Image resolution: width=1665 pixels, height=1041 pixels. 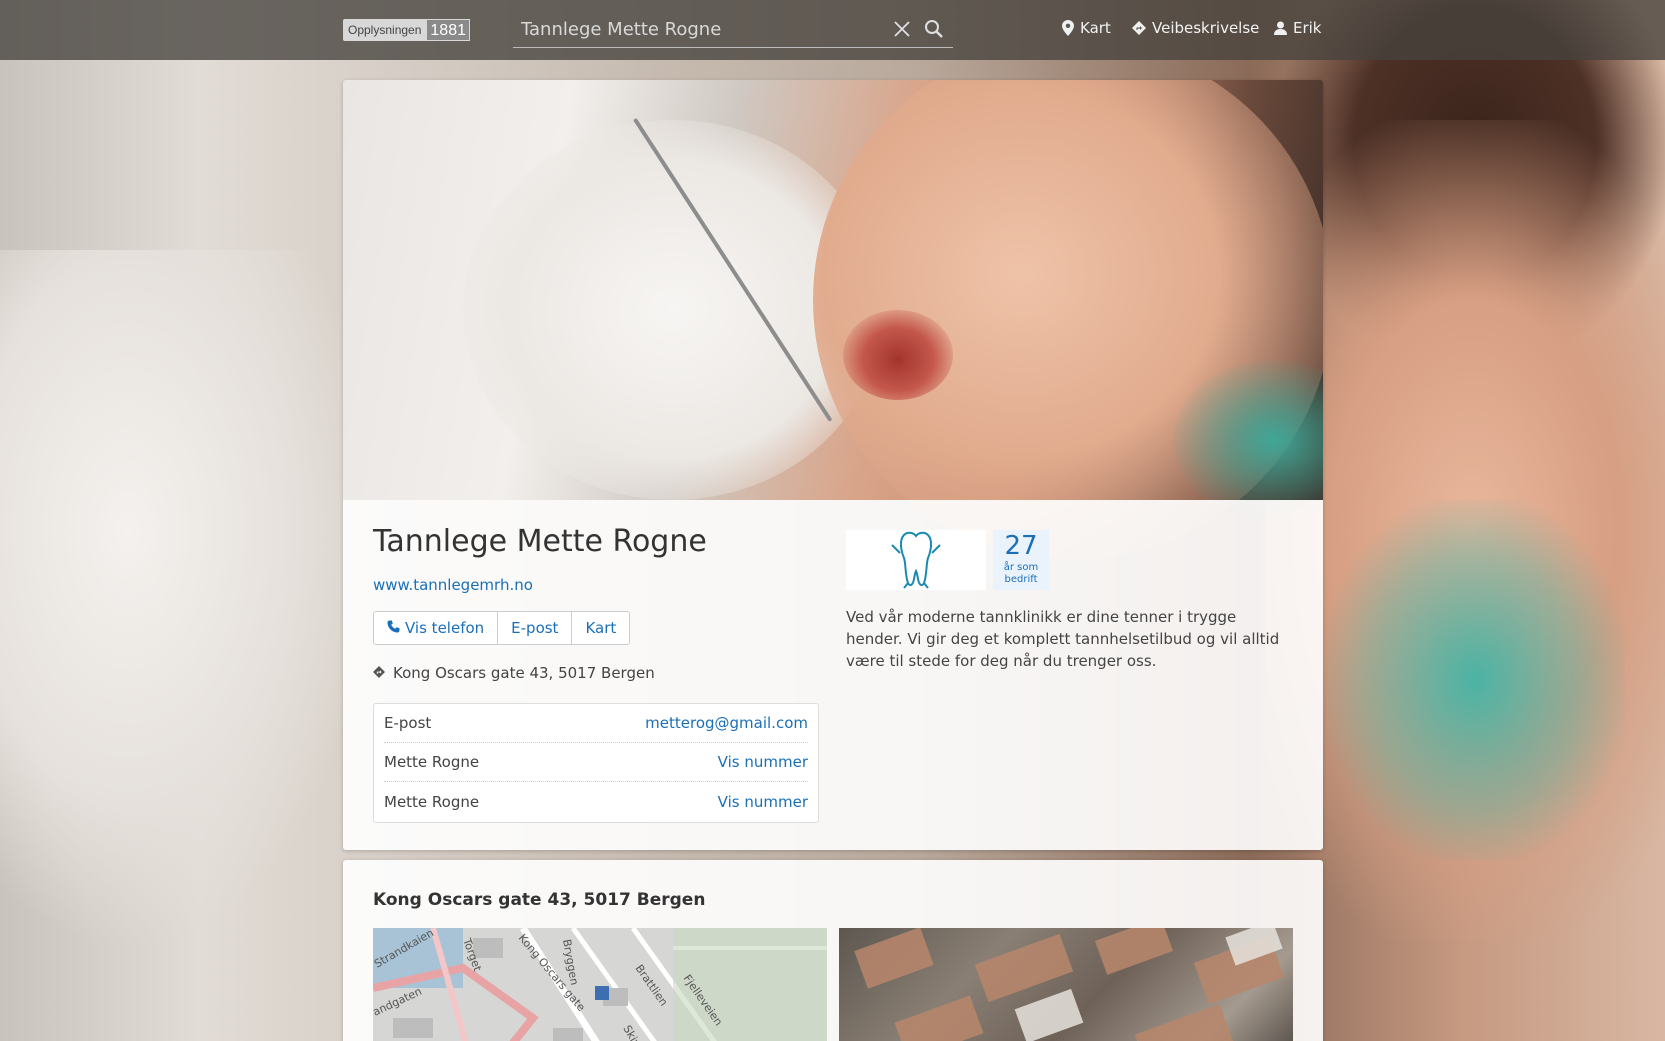 What do you see at coordinates (1095, 28) in the screenshot?
I see `nav-kart-label: Kart` at bounding box center [1095, 28].